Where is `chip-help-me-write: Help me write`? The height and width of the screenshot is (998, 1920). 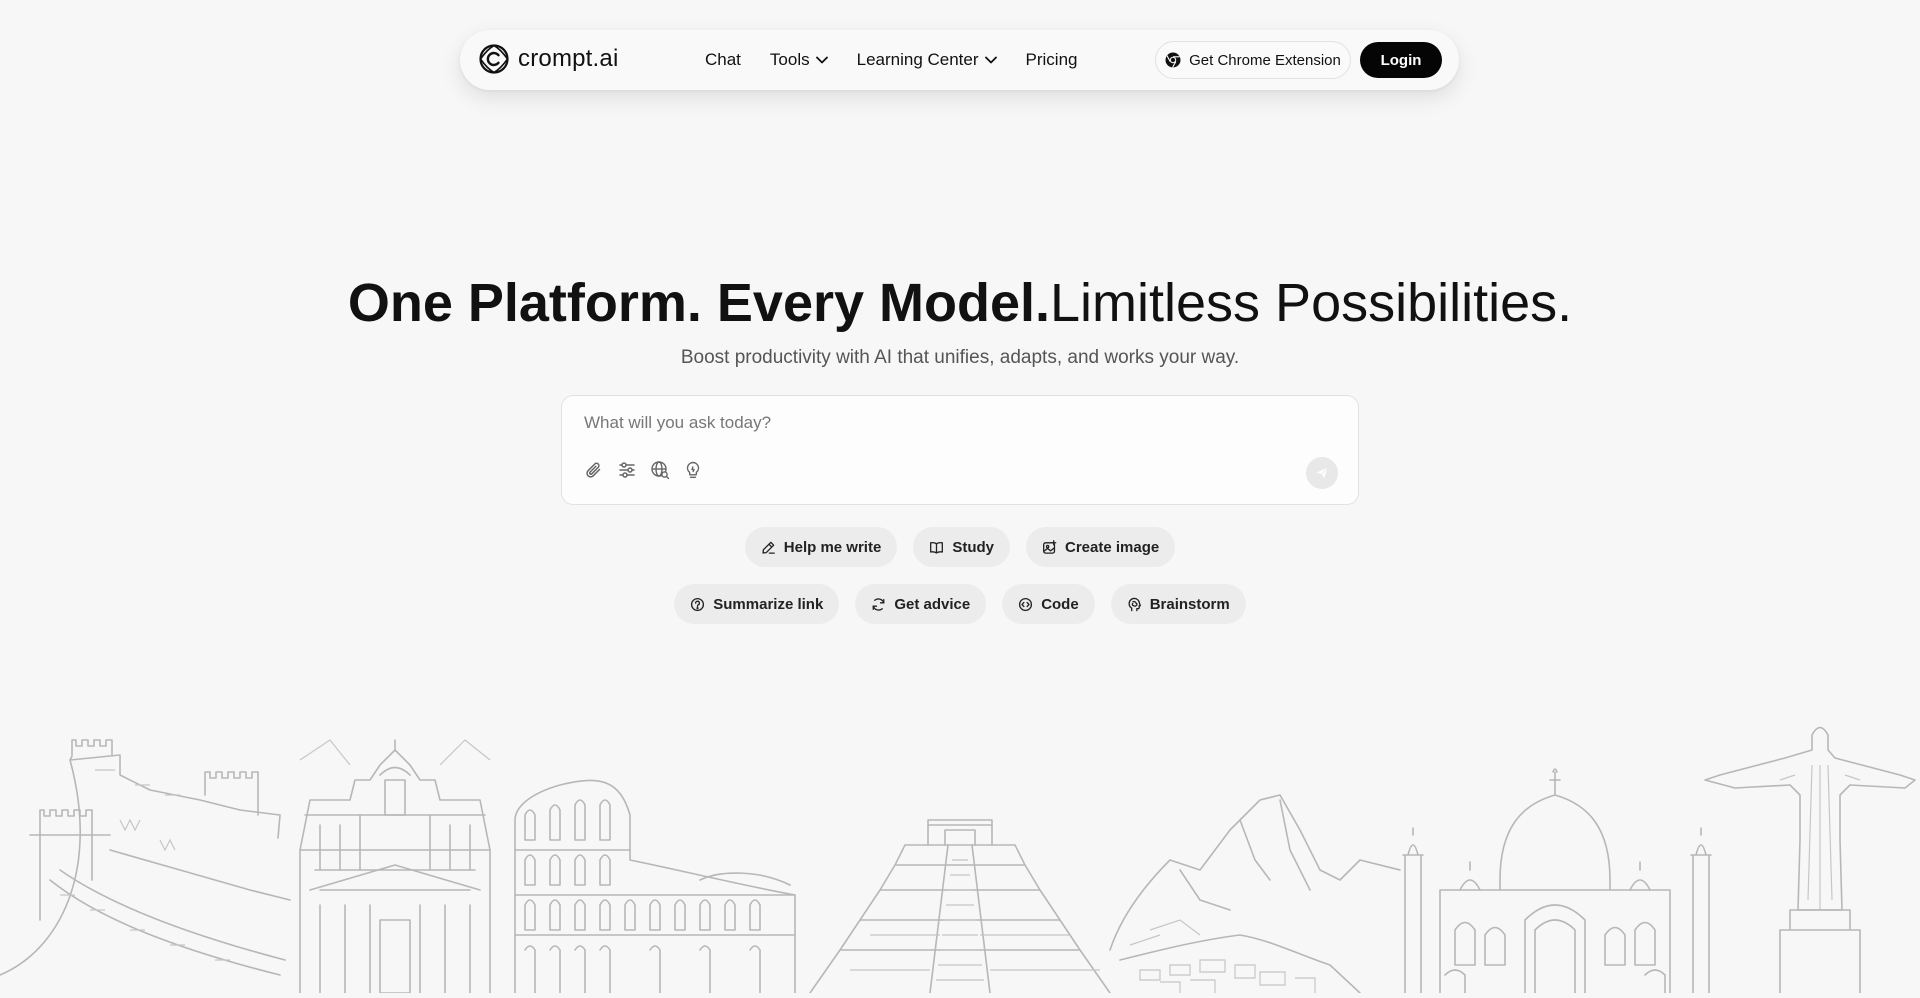 chip-help-me-write: Help me write is located at coordinates (821, 547).